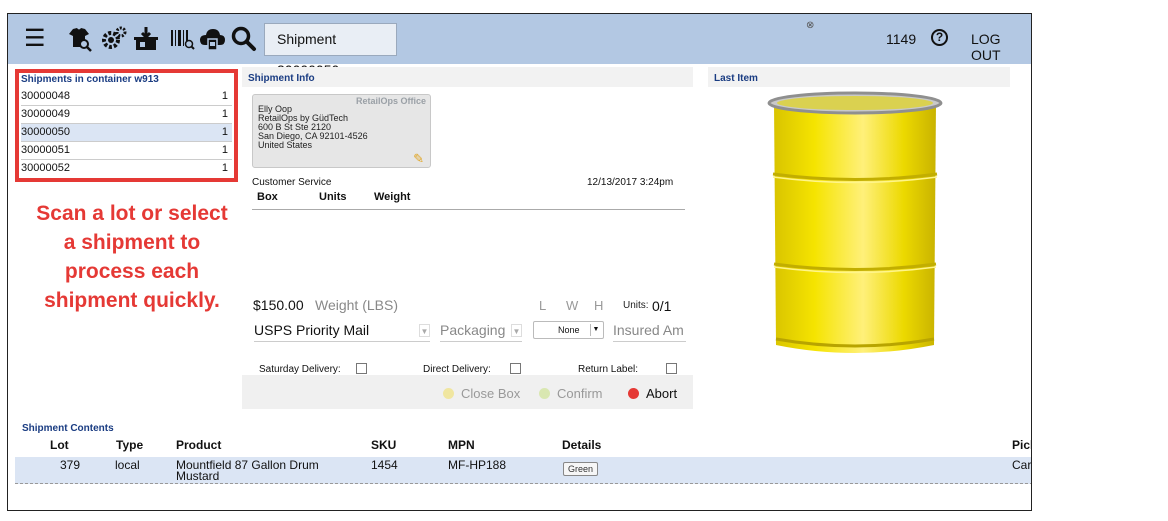  I want to click on lot-col-header: Lot, so click(59, 445).